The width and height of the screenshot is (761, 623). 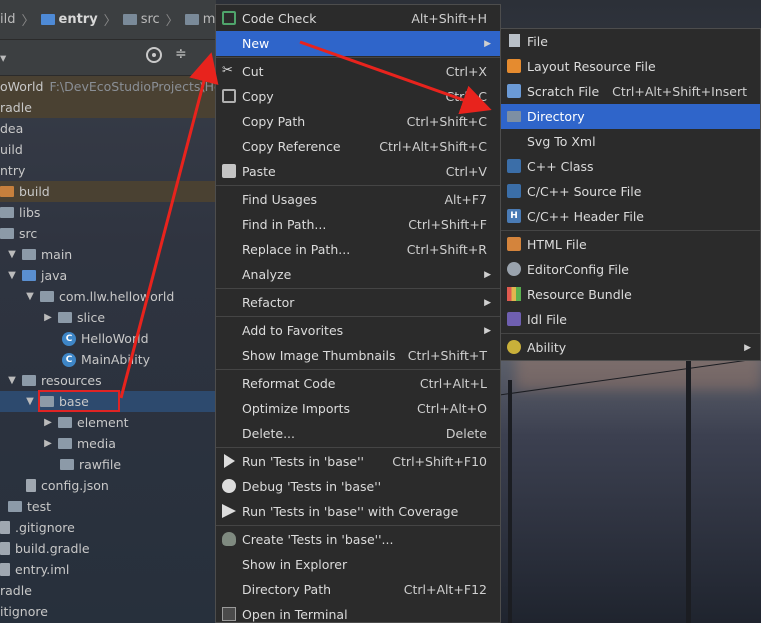 I want to click on locate-target-icon, so click(x=154, y=55).